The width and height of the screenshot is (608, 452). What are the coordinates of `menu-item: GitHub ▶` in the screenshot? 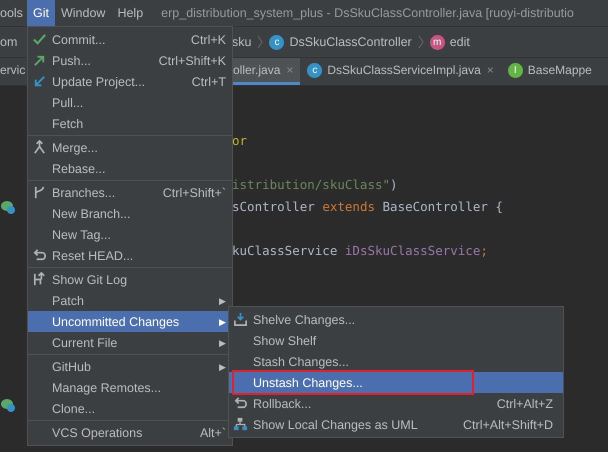 It's located at (130, 366).